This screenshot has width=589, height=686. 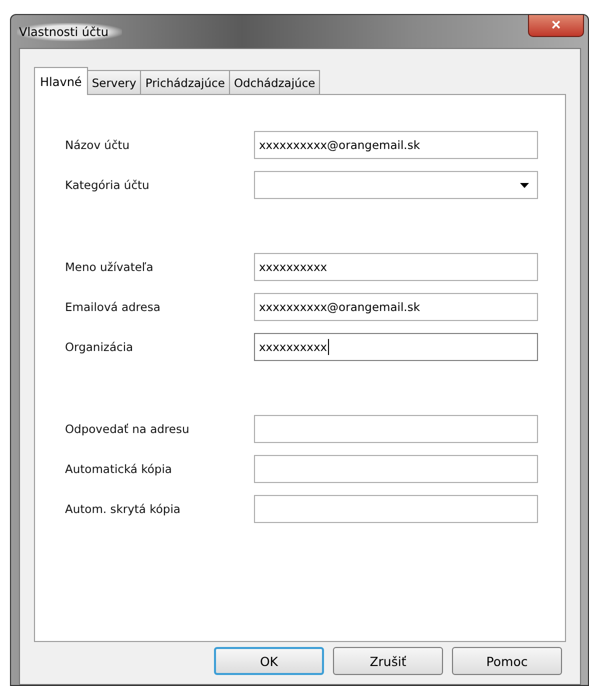 I want to click on tab: Hlavné, so click(x=61, y=81).